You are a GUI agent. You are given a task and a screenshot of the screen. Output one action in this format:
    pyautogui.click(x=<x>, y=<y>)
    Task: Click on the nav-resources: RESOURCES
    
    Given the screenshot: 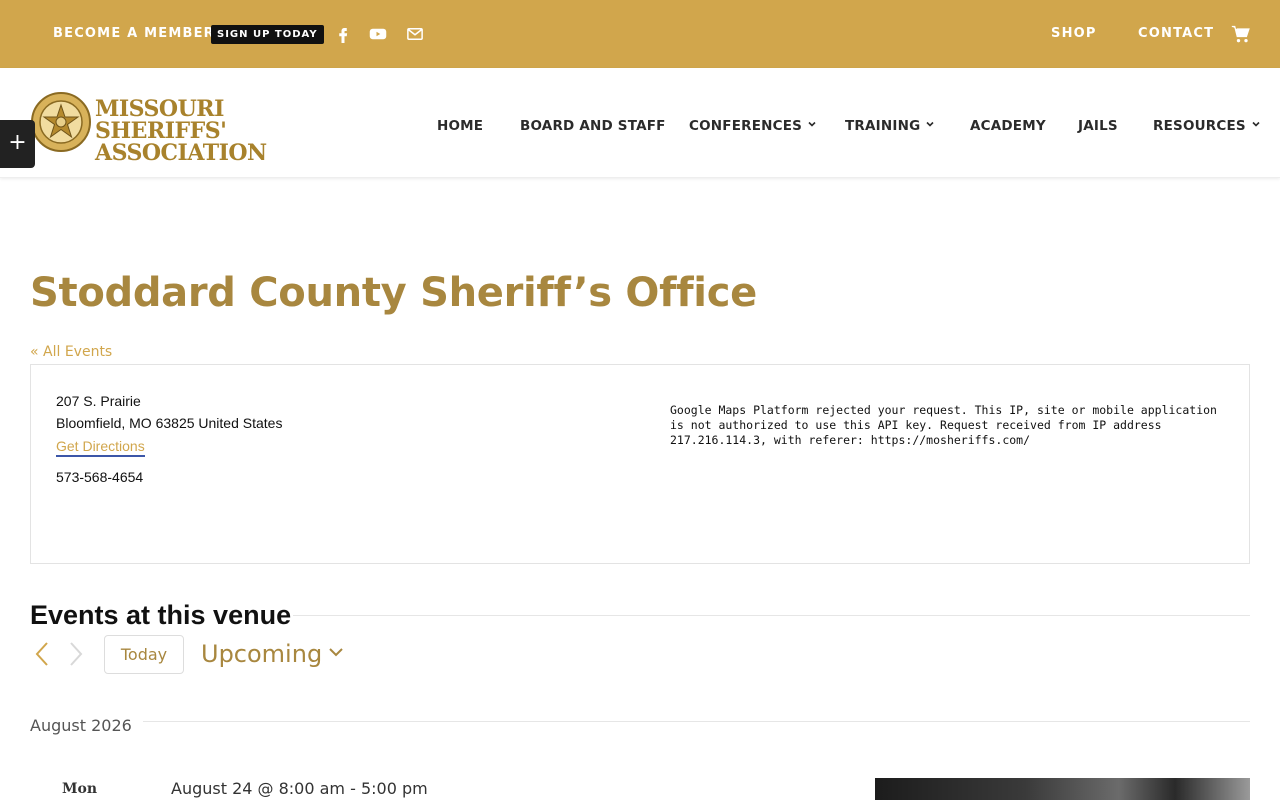 What is the action you would take?
    pyautogui.click(x=1207, y=126)
    